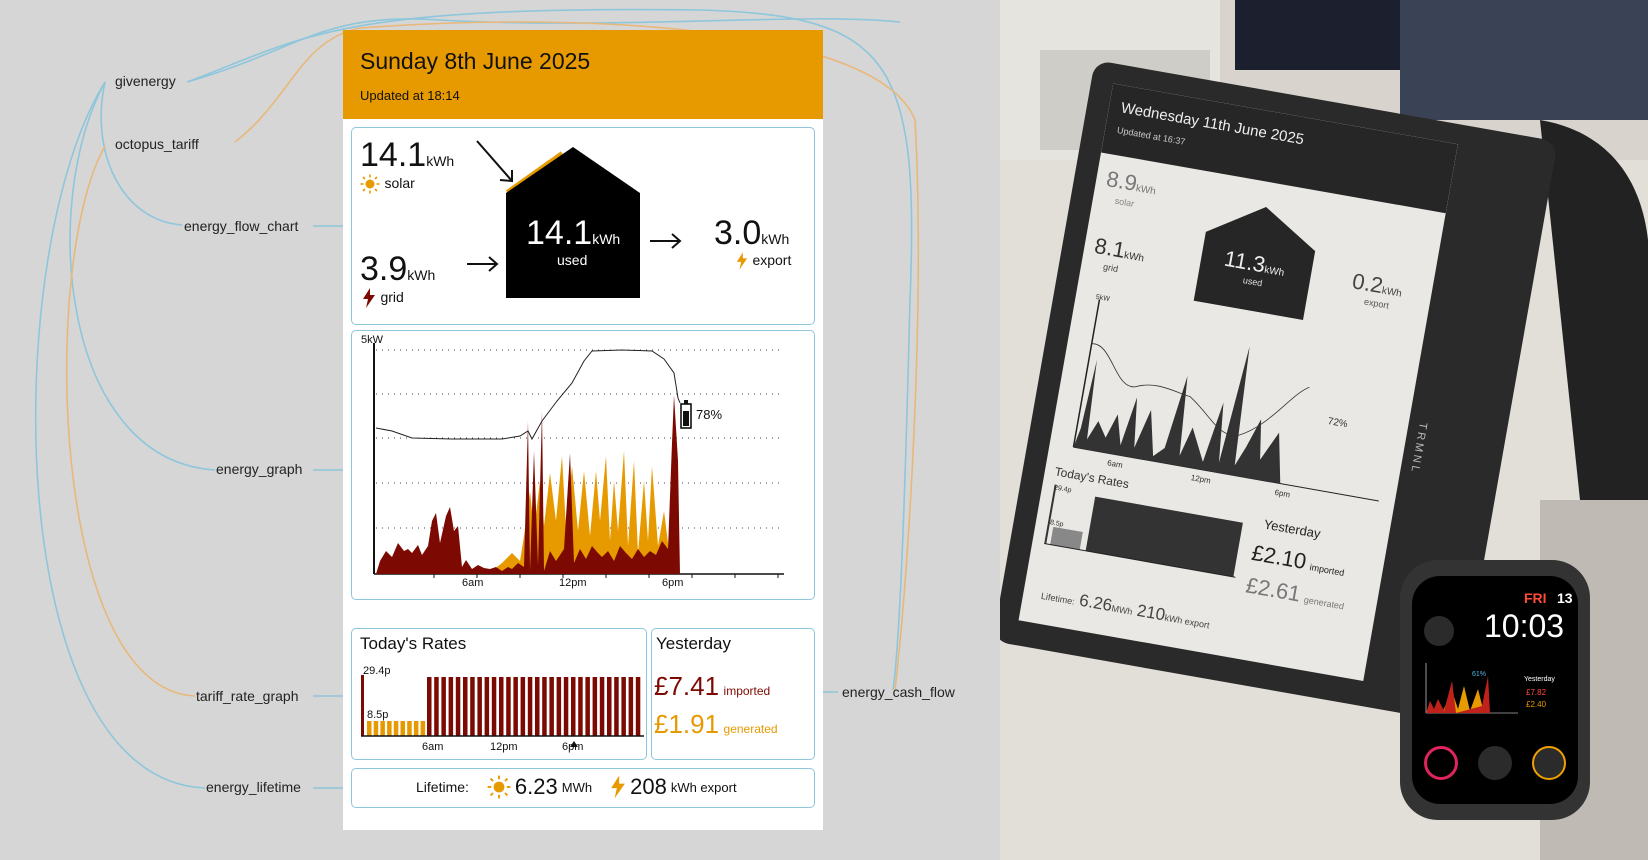 This screenshot has height=860, width=1648. I want to click on eink-lifetime-solar-unit: MWh, so click(1122, 610).